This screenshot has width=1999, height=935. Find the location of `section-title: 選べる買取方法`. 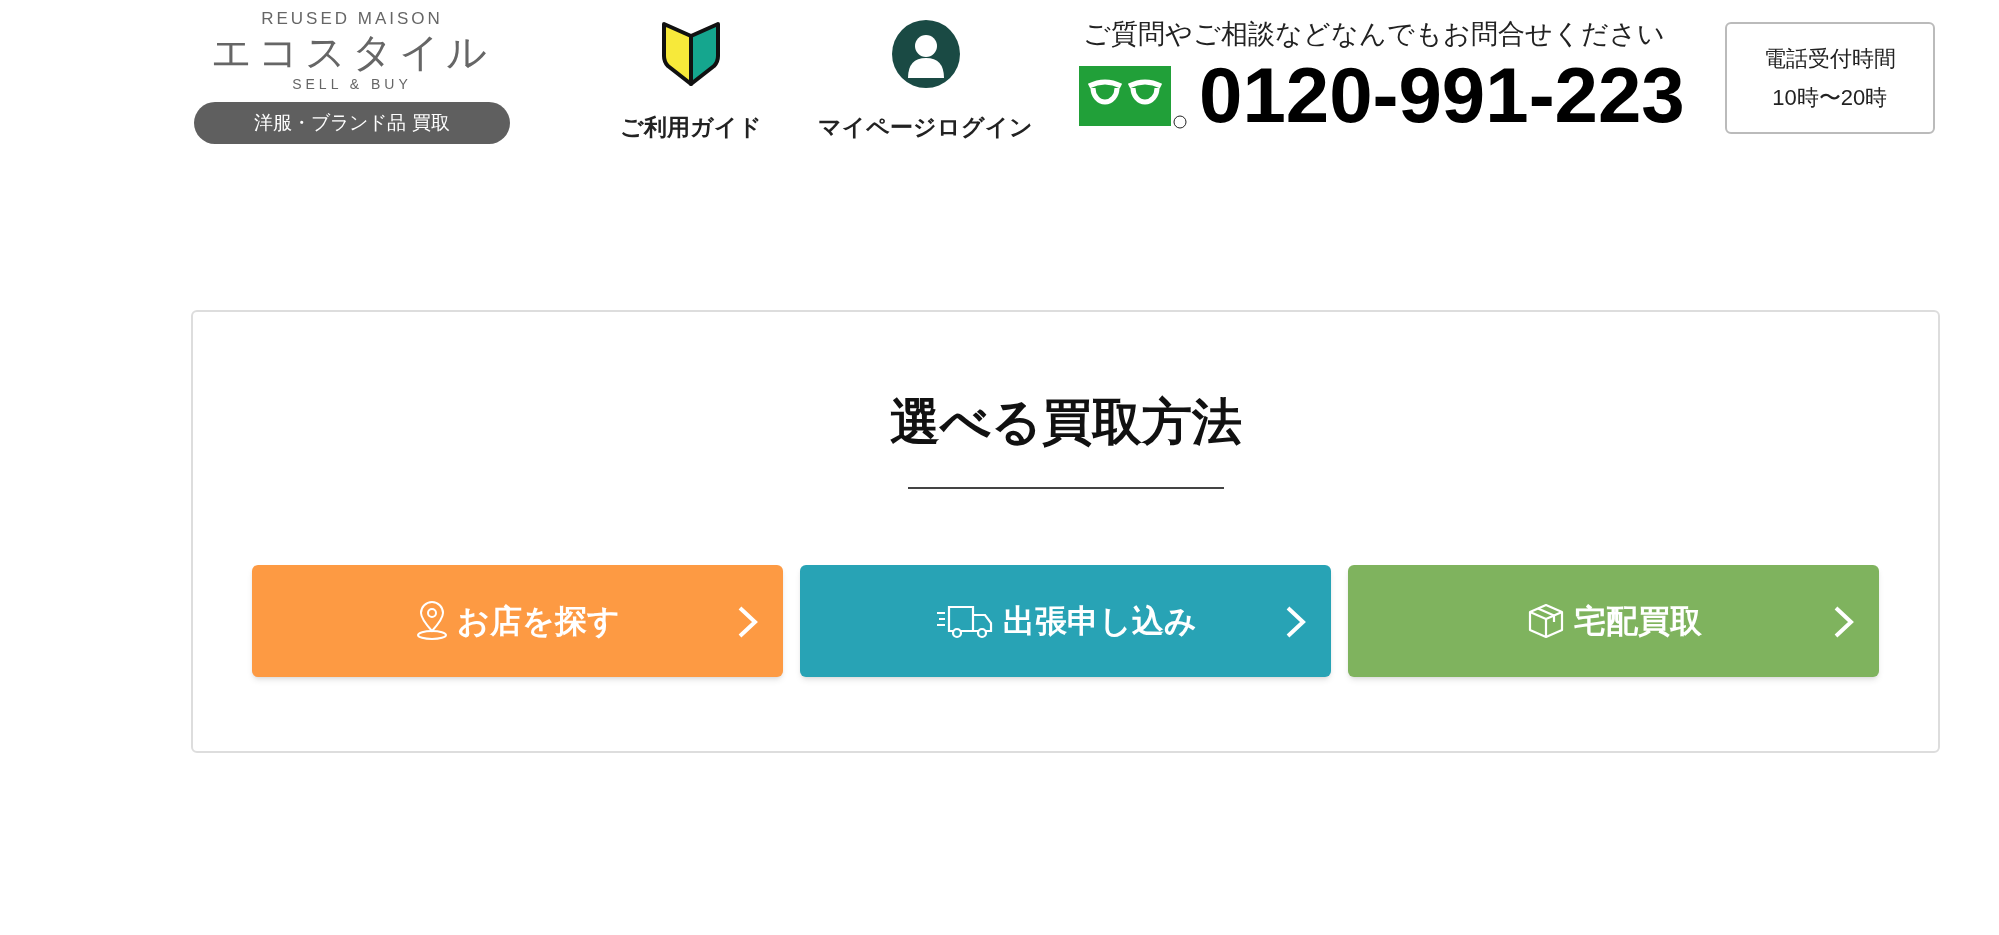

section-title: 選べる買取方法 is located at coordinates (1065, 422).